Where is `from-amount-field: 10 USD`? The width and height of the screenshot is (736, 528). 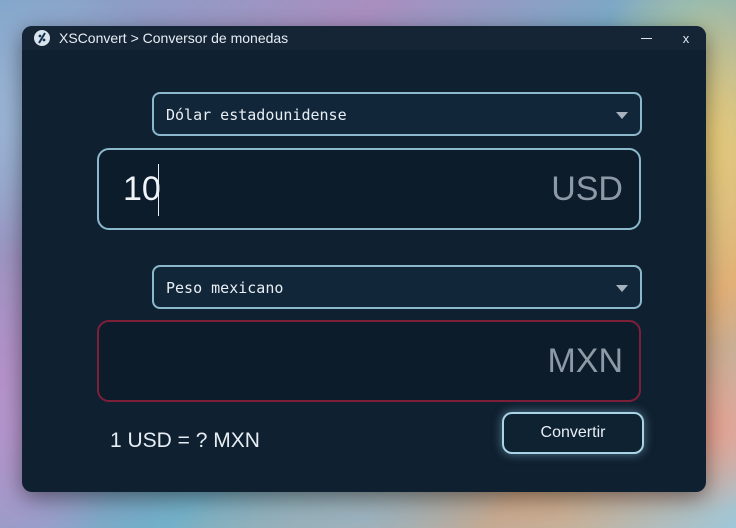
from-amount-field: 10 USD is located at coordinates (369, 189).